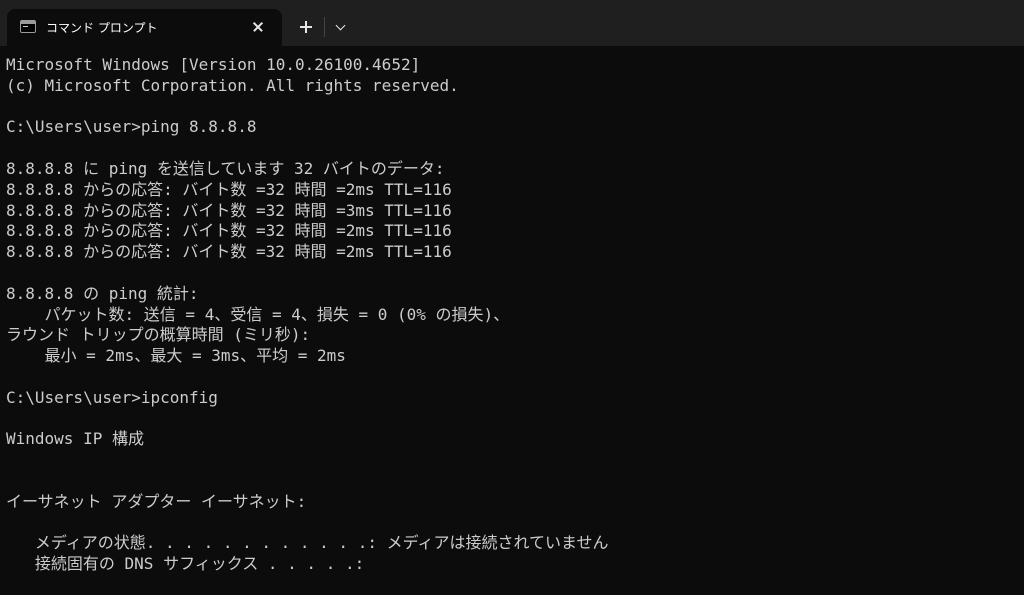  Describe the element at coordinates (28, 26) in the screenshot. I see `cmd-prompt-icon` at that location.